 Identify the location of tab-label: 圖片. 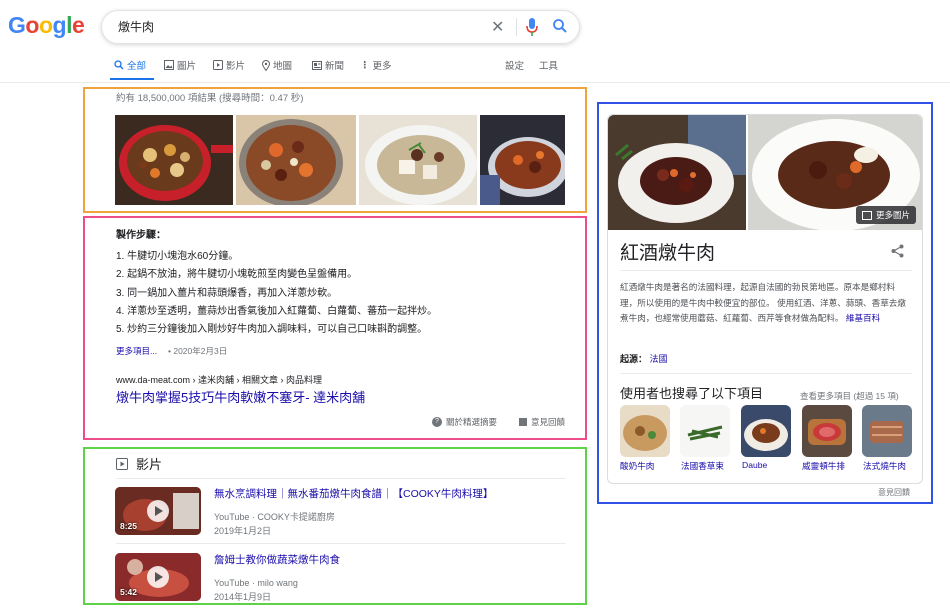
(187, 66).